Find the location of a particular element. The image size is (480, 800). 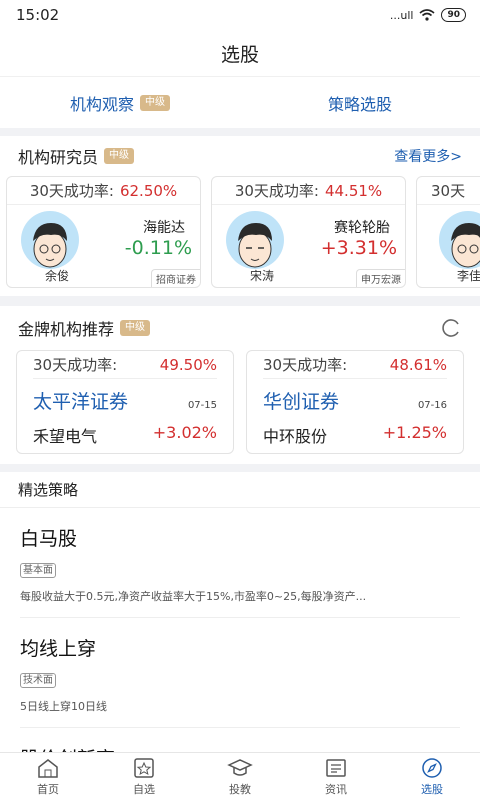

top-tabs: 机构观察 中级 策略选股 is located at coordinates (240, 102).